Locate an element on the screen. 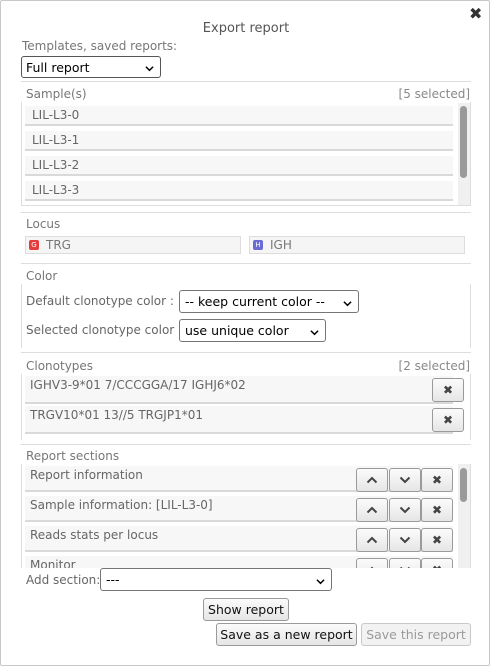  color-label: Color is located at coordinates (42, 276).